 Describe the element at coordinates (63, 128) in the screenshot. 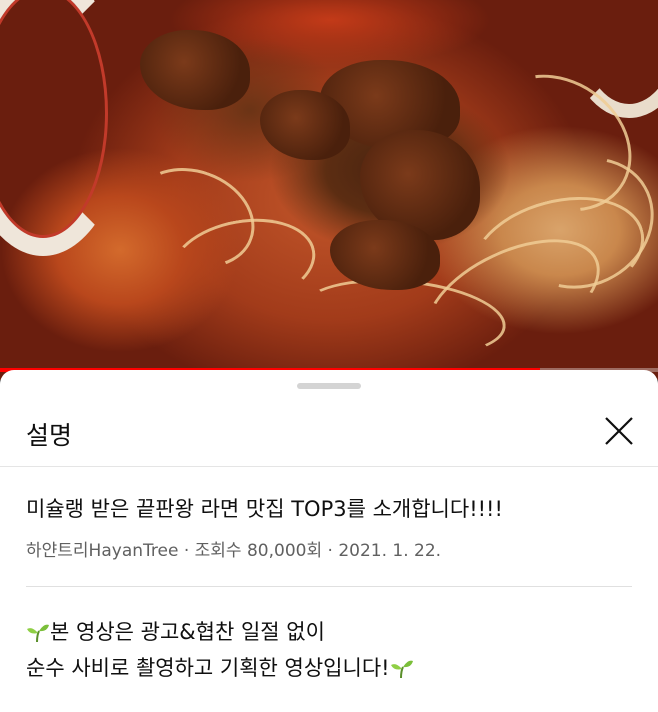

I see `bowl-rim-left` at that location.